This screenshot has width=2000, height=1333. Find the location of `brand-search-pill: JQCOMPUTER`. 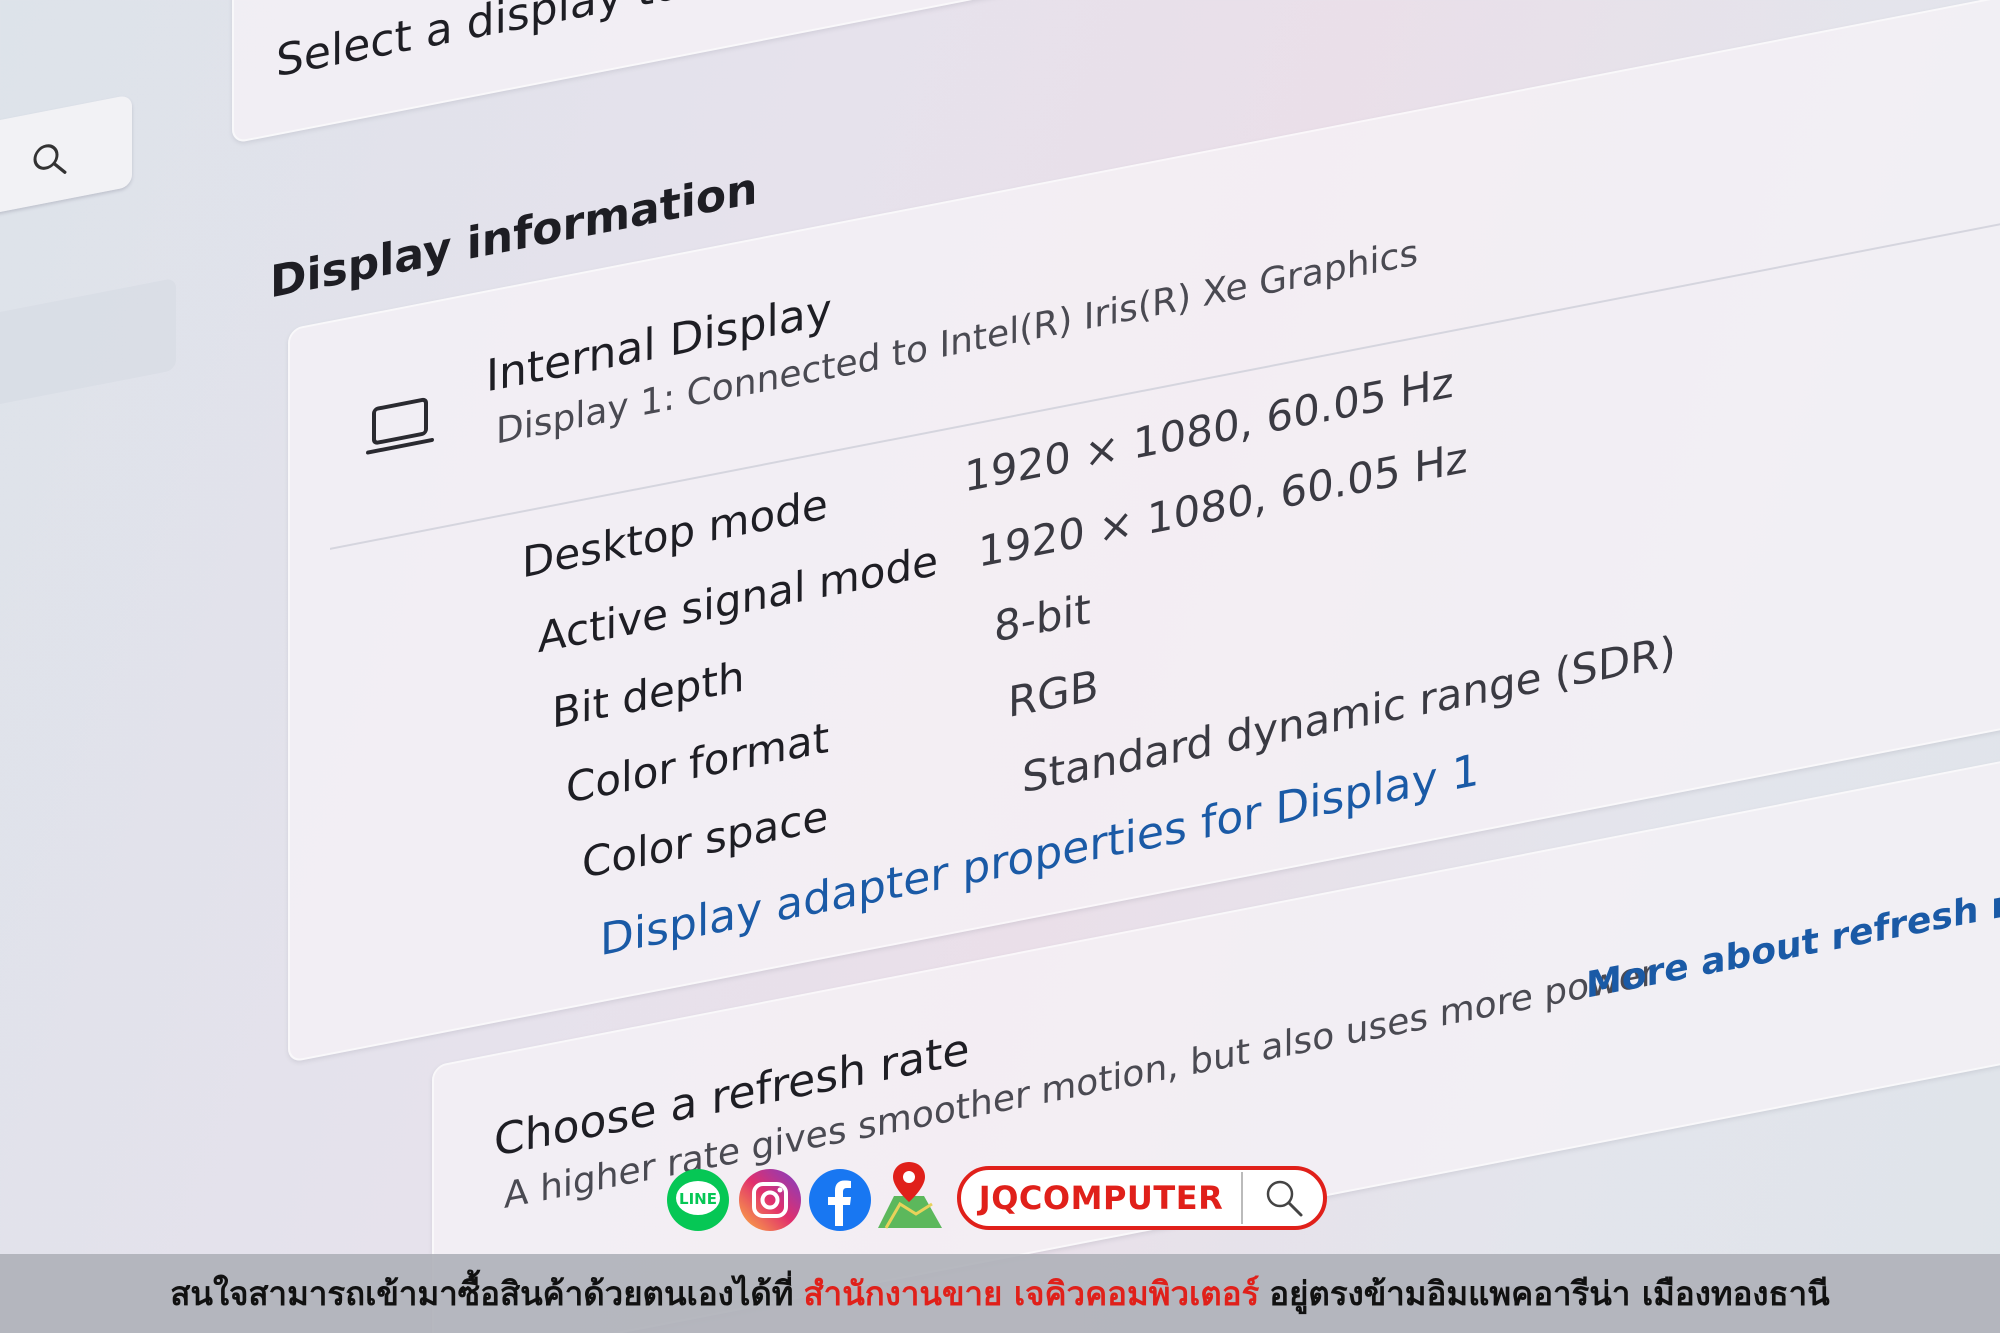

brand-search-pill: JQCOMPUTER is located at coordinates (1142, 1198).